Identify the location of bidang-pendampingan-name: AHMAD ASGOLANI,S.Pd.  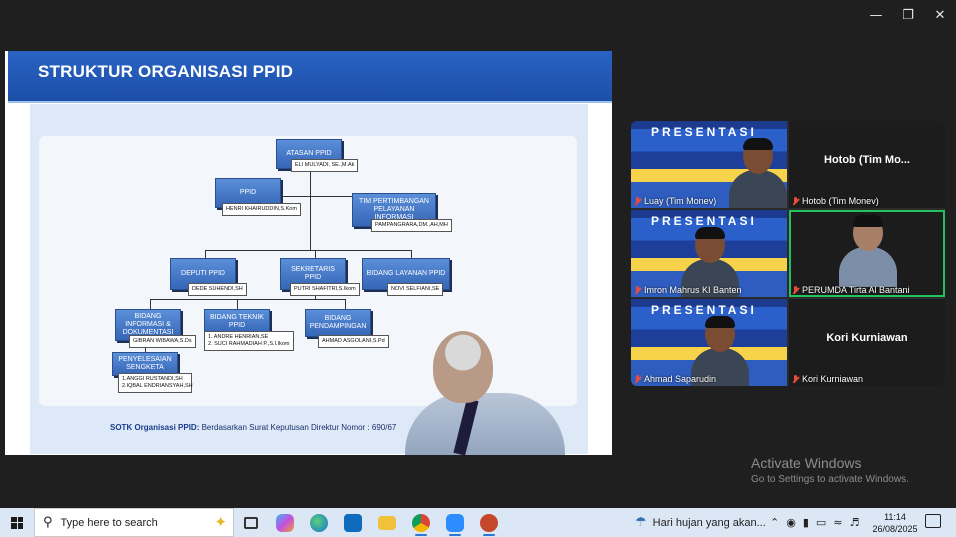
(353, 341).